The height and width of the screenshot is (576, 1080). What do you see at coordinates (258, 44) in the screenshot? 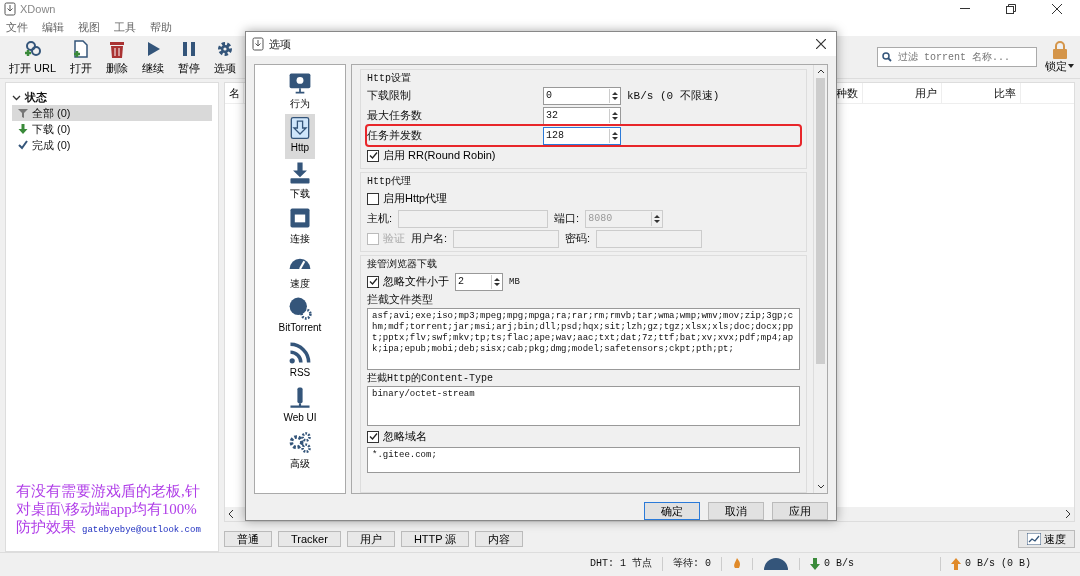
I see `app-icon` at bounding box center [258, 44].